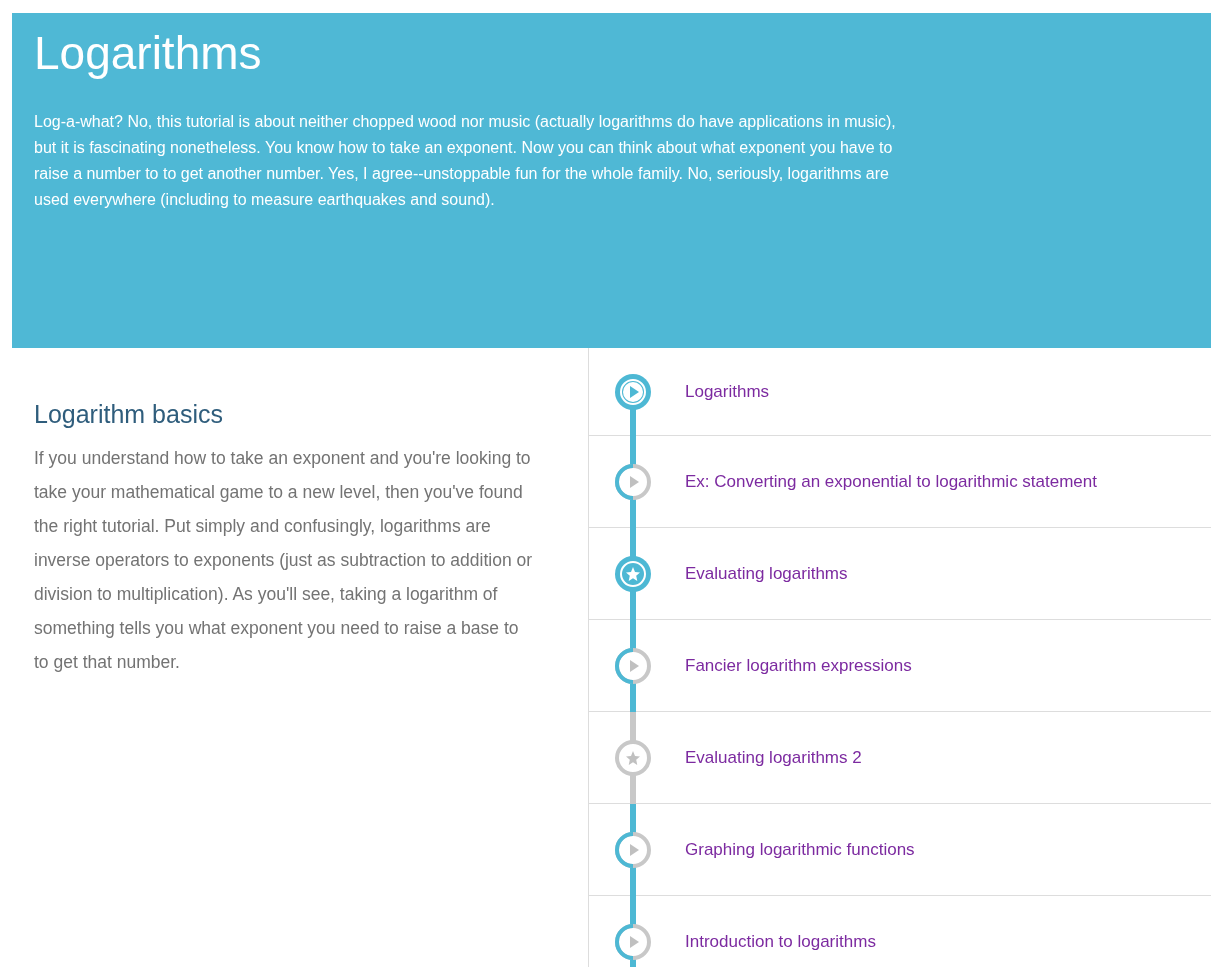 This screenshot has width=1211, height=967. What do you see at coordinates (766, 573) in the screenshot?
I see `lesson-link: Evaluating logarithms` at bounding box center [766, 573].